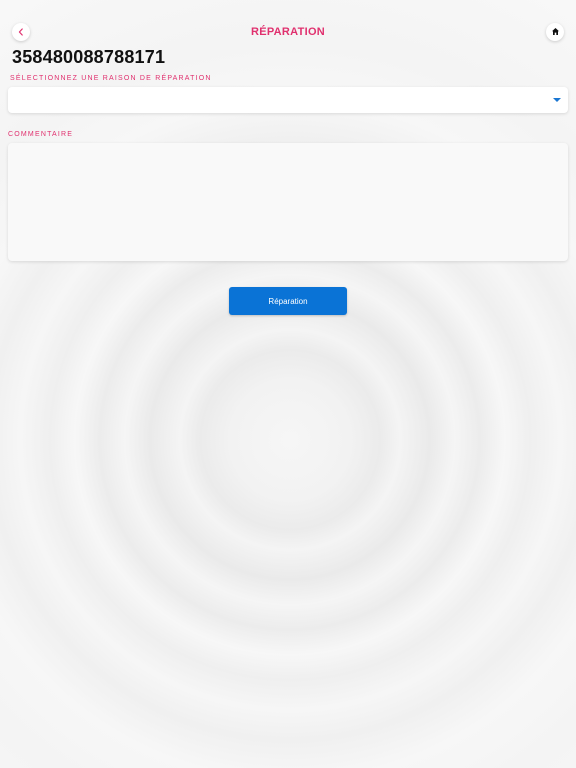 The image size is (576, 768). I want to click on reason-label: SÉLECTIONNEZ UNE RAISON DE RÉPARATION, so click(111, 78).